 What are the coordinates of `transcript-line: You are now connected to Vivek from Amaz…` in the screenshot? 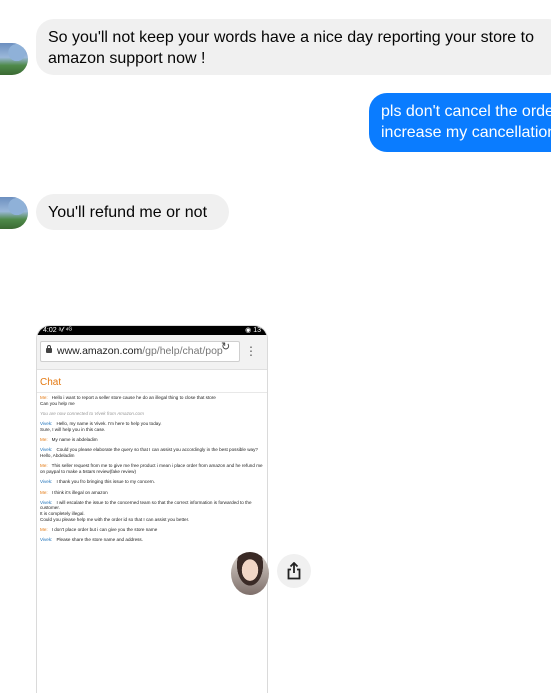 It's located at (152, 414).